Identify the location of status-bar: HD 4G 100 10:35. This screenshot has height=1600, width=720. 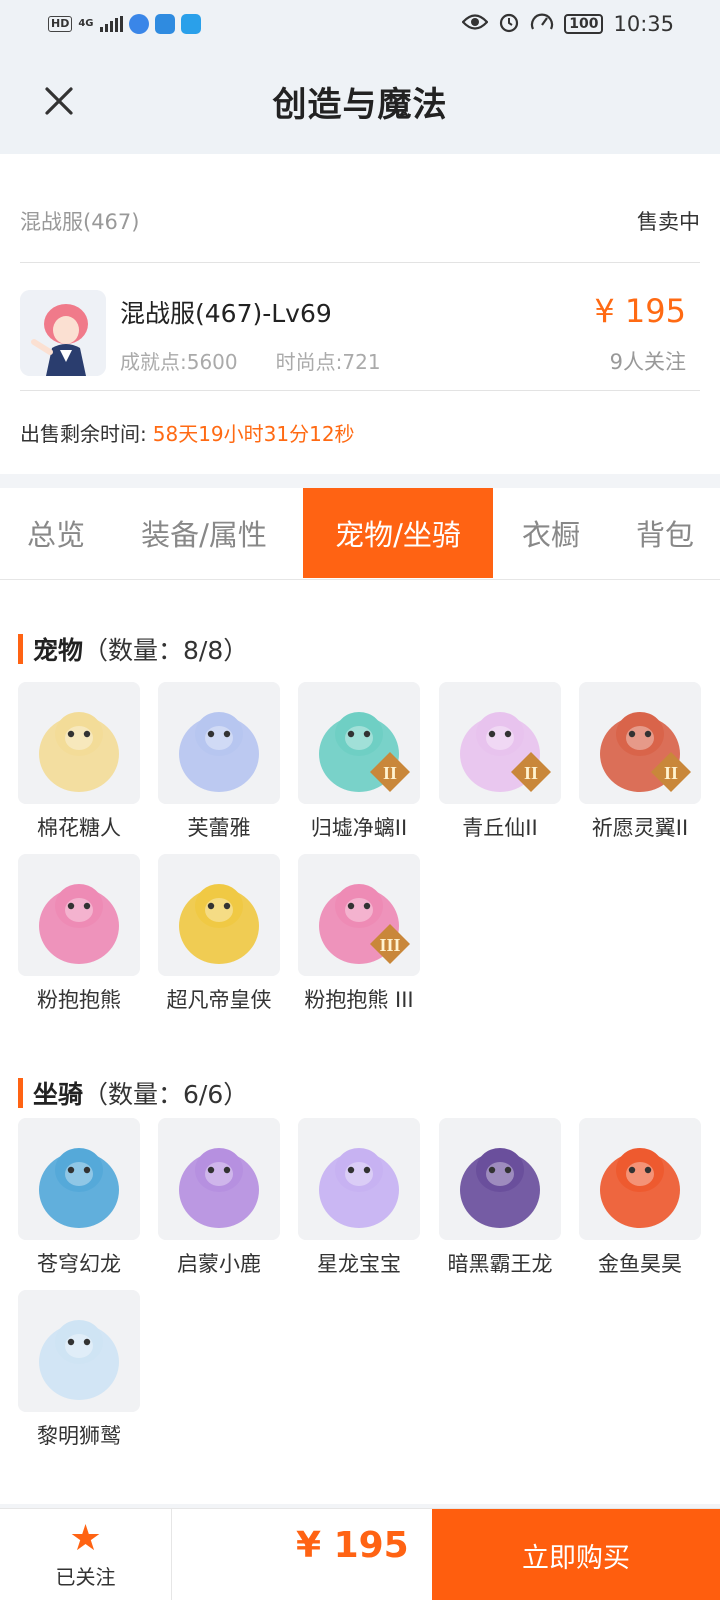
(360, 24).